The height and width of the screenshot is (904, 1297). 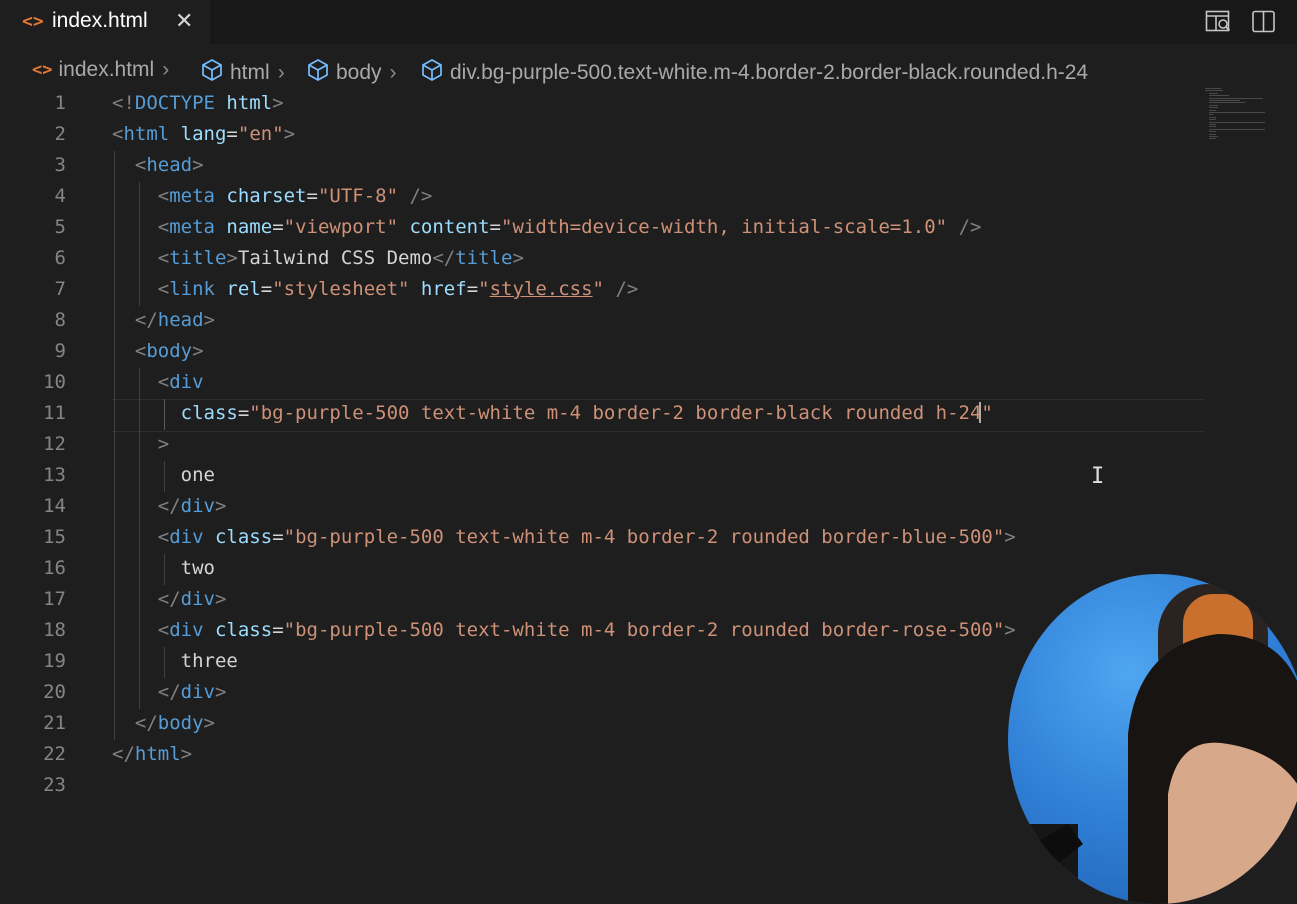 I want to click on breadcrumb-item-html: html ›, so click(x=246, y=73).